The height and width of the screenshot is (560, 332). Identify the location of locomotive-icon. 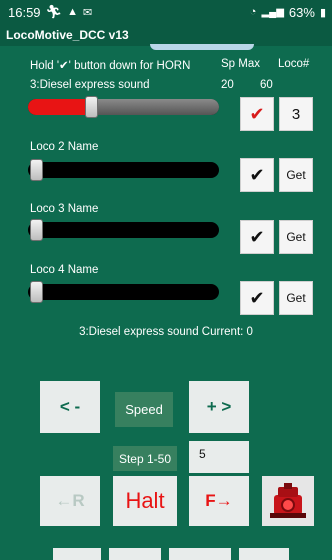
(288, 500).